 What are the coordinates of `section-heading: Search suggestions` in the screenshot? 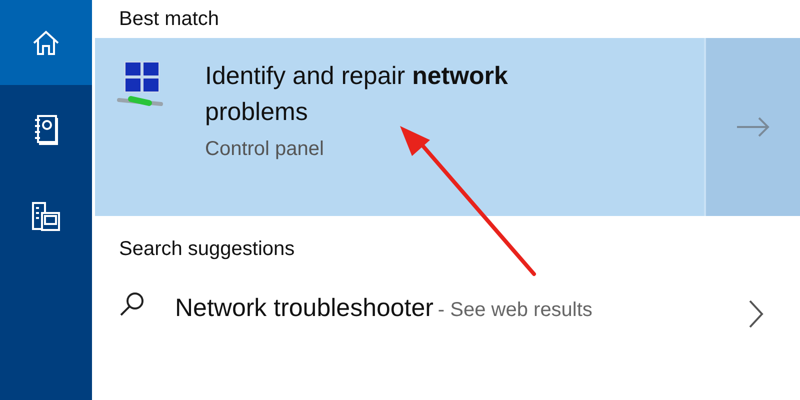 It's located at (207, 249).